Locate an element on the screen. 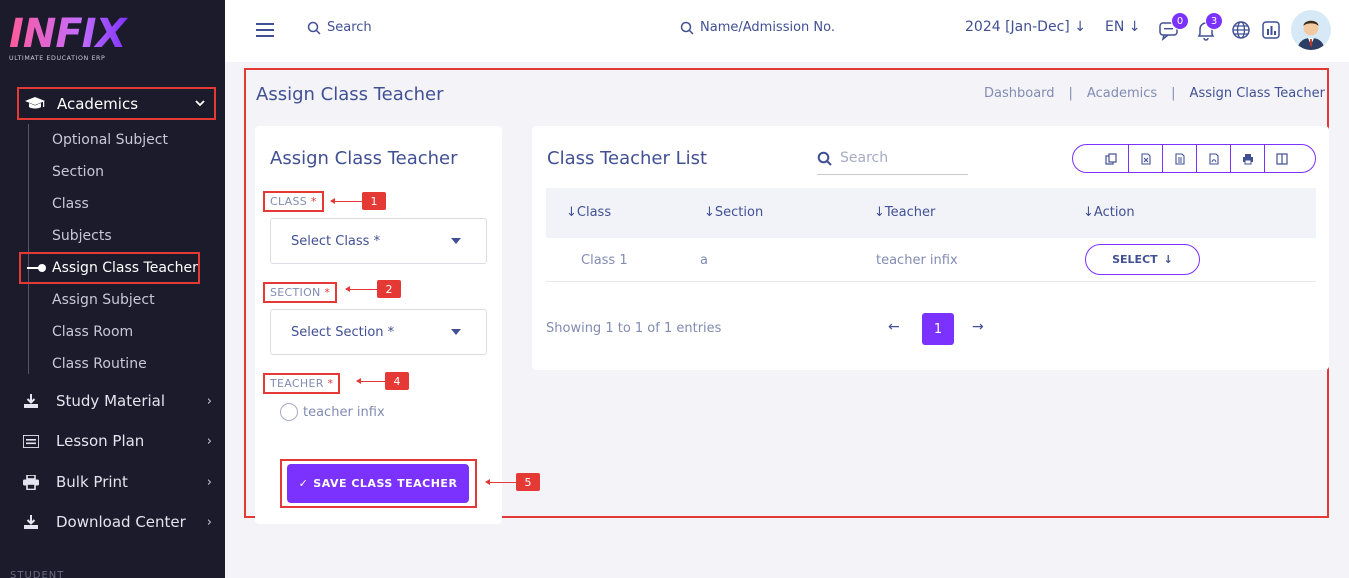 The height and width of the screenshot is (578, 1349). sidebar-item-label: Lesson Plan is located at coordinates (100, 441).